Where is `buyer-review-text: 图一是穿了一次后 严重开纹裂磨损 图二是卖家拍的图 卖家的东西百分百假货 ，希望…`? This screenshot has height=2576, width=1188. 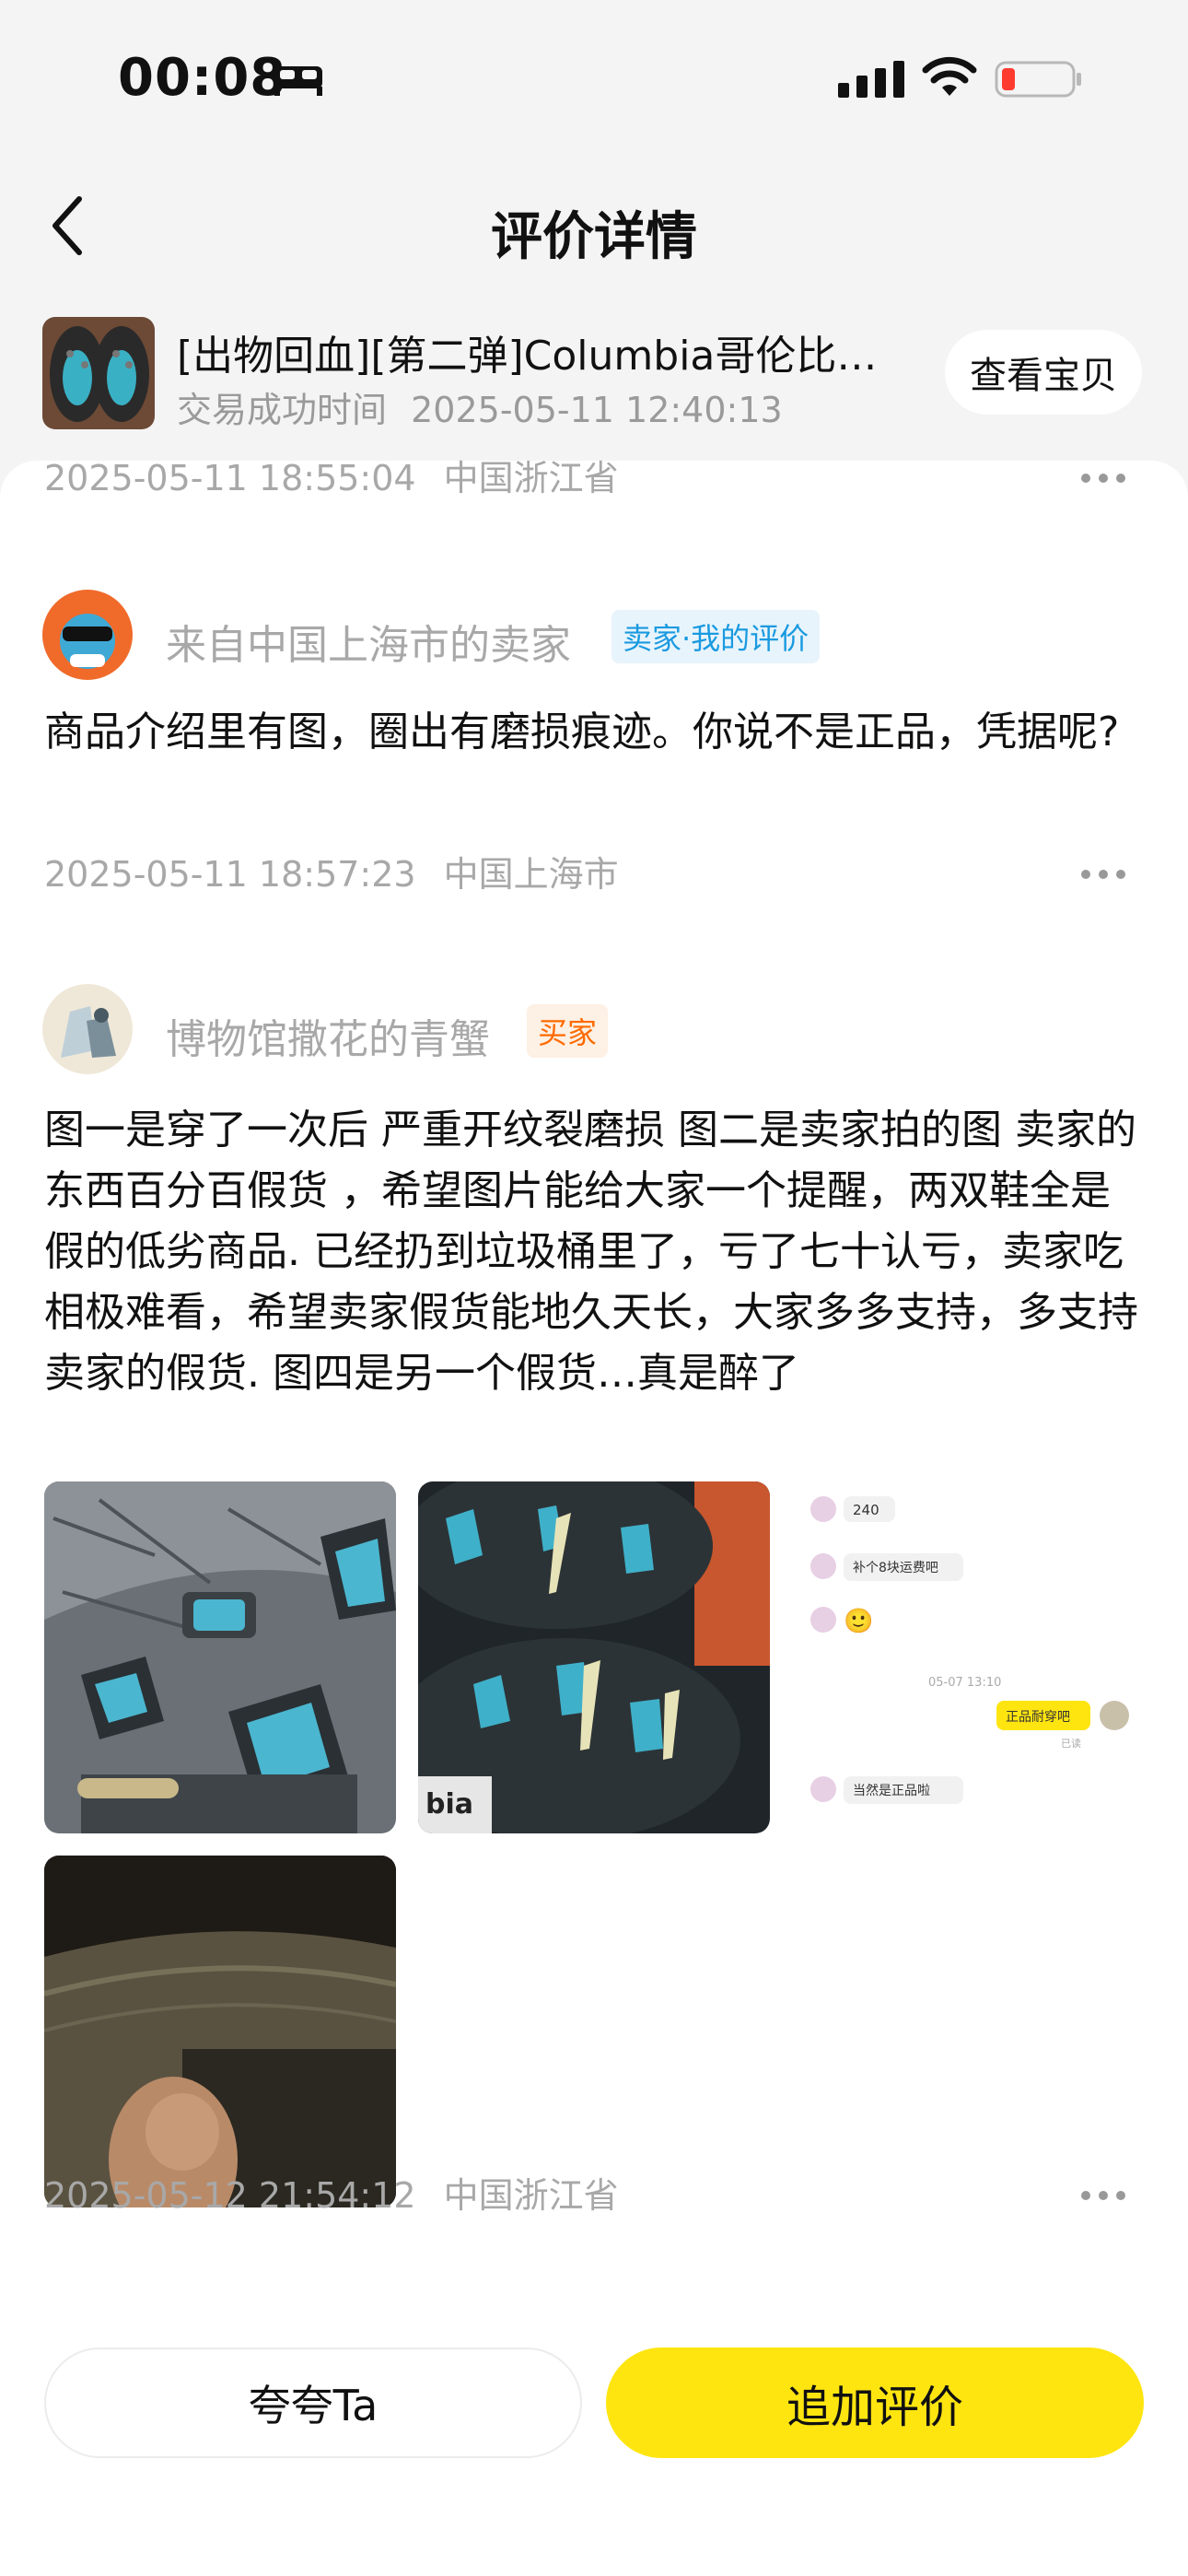
buyer-review-text: 图一是穿了一次后 严重开纹裂磨损 图二是卖家拍的图 卖家的东西百分百假货 ，希望… is located at coordinates (591, 1252).